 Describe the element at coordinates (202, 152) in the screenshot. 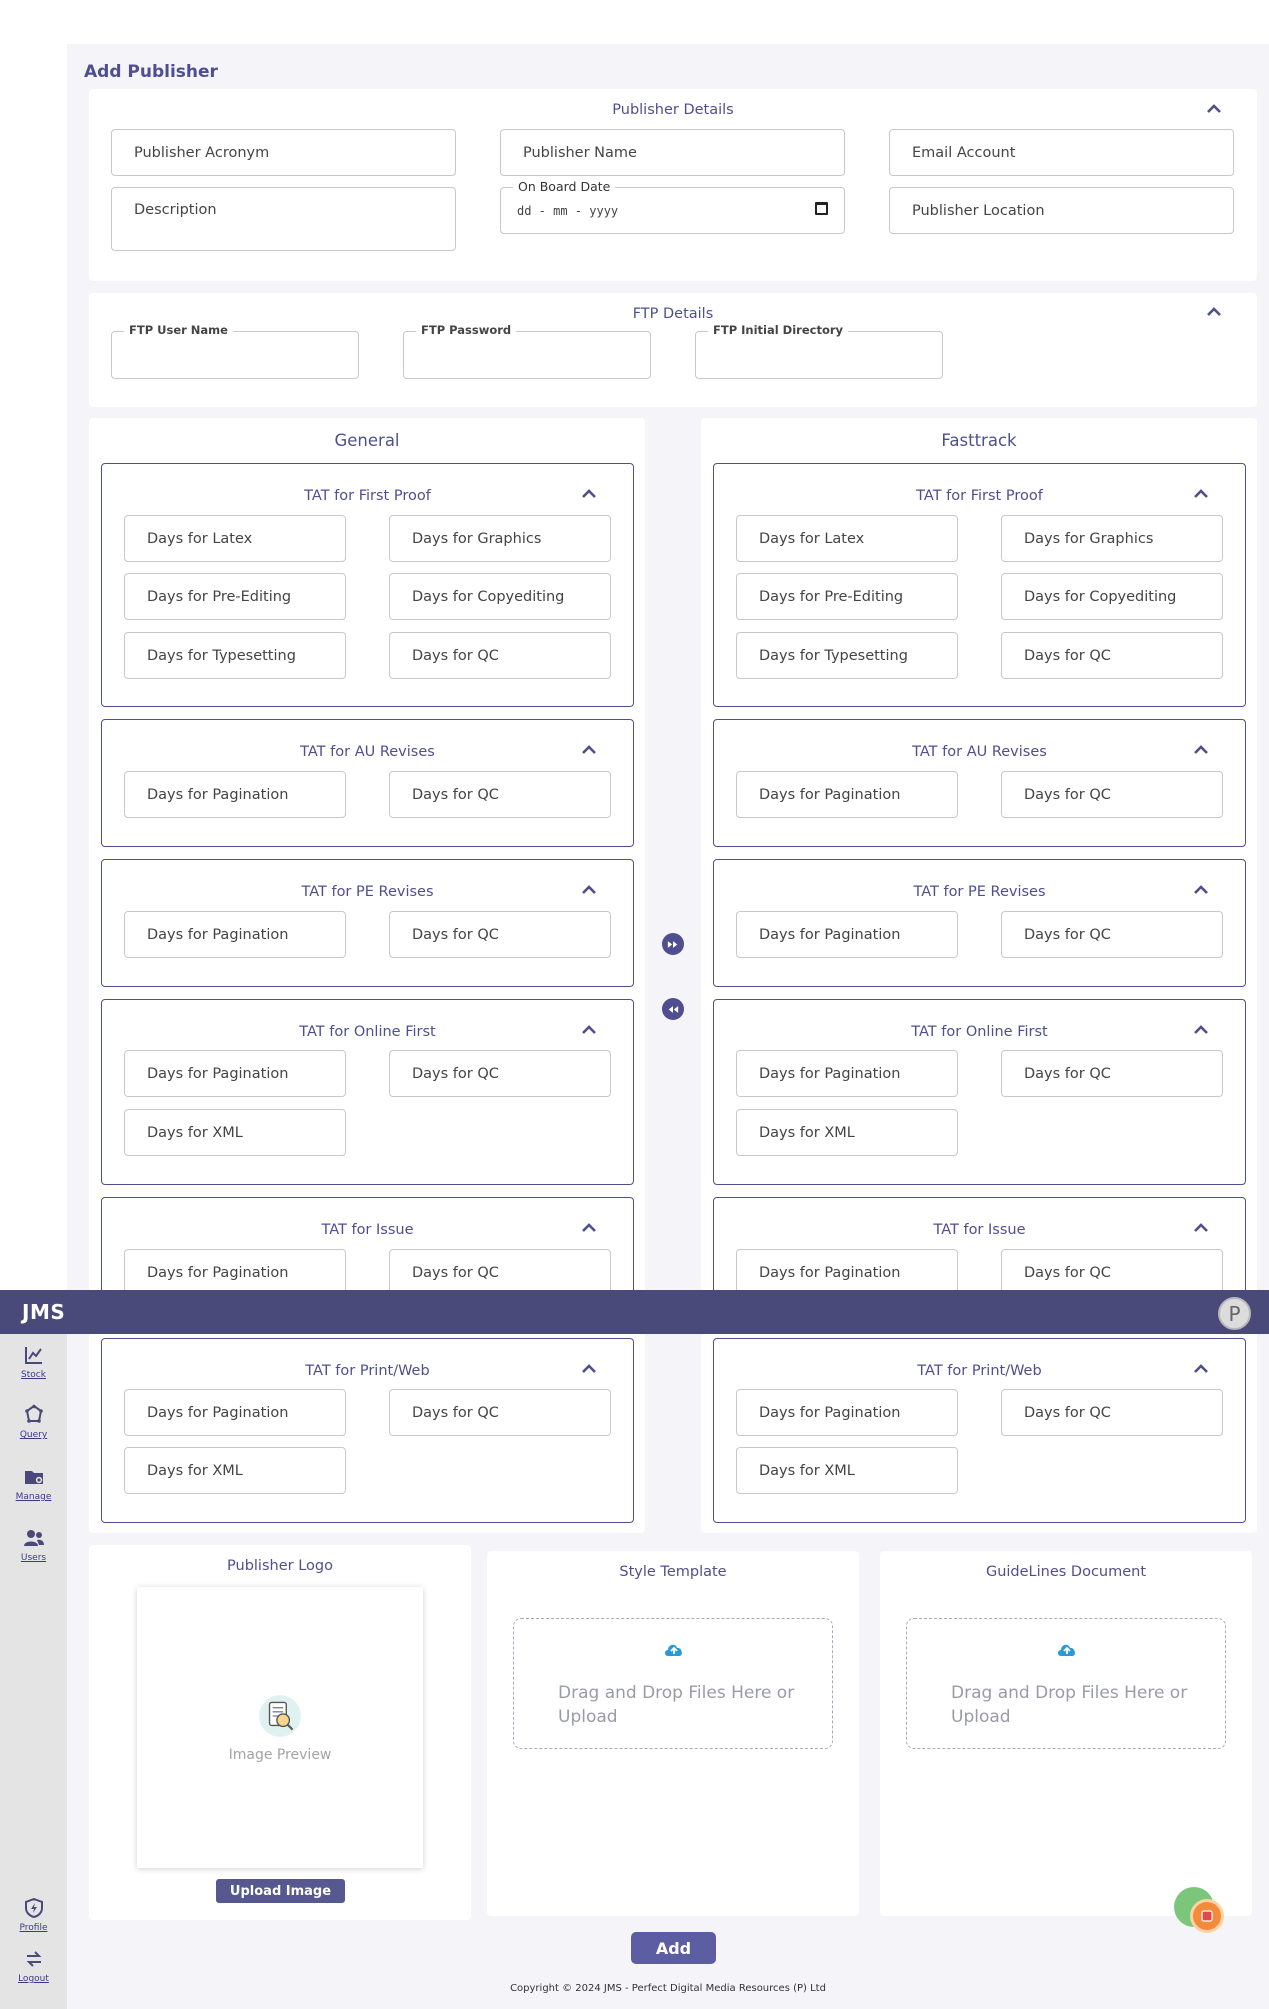

I see `publisher-acronym-placeholder: Publisher Acronym` at that location.